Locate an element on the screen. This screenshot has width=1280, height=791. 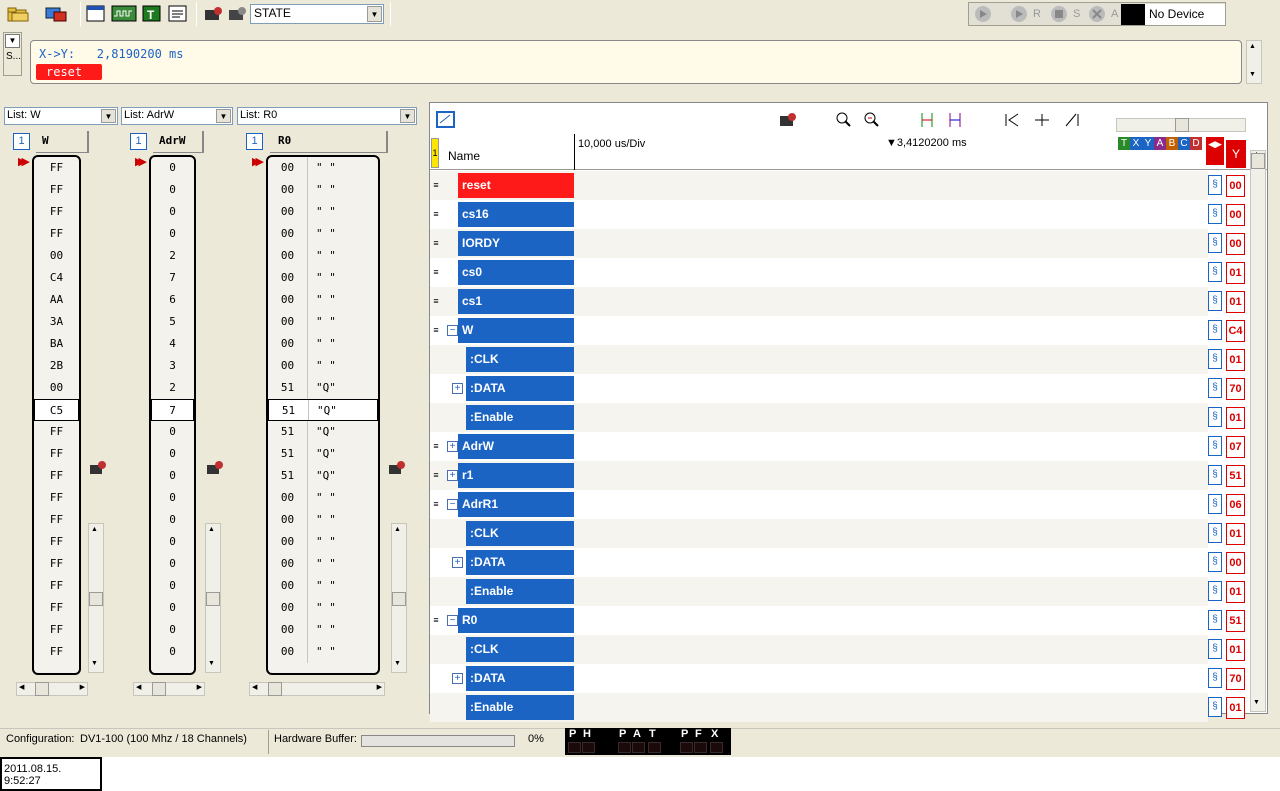
list-item: 00 is located at coordinates (56, 256).